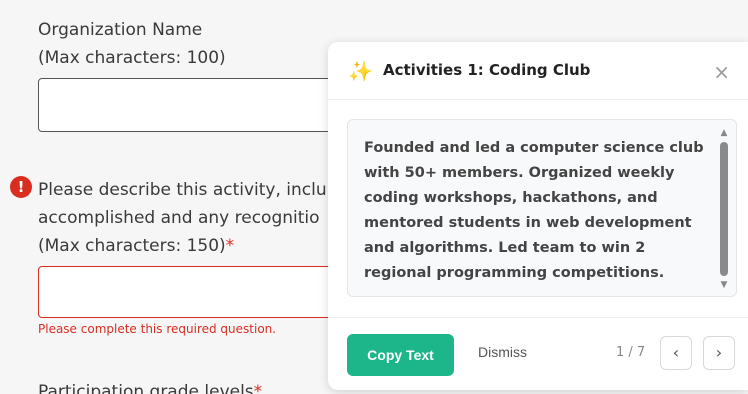 Image resolution: width=748 pixels, height=394 pixels. What do you see at coordinates (676, 353) in the screenshot?
I see `prev-button: ‹` at bounding box center [676, 353].